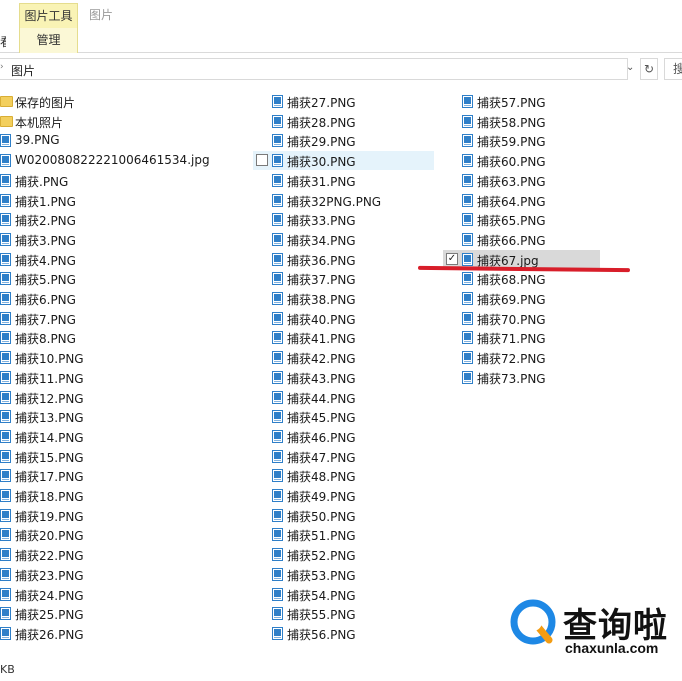 The image size is (682, 681). I want to click on tab-manage: 管理, so click(48, 40).